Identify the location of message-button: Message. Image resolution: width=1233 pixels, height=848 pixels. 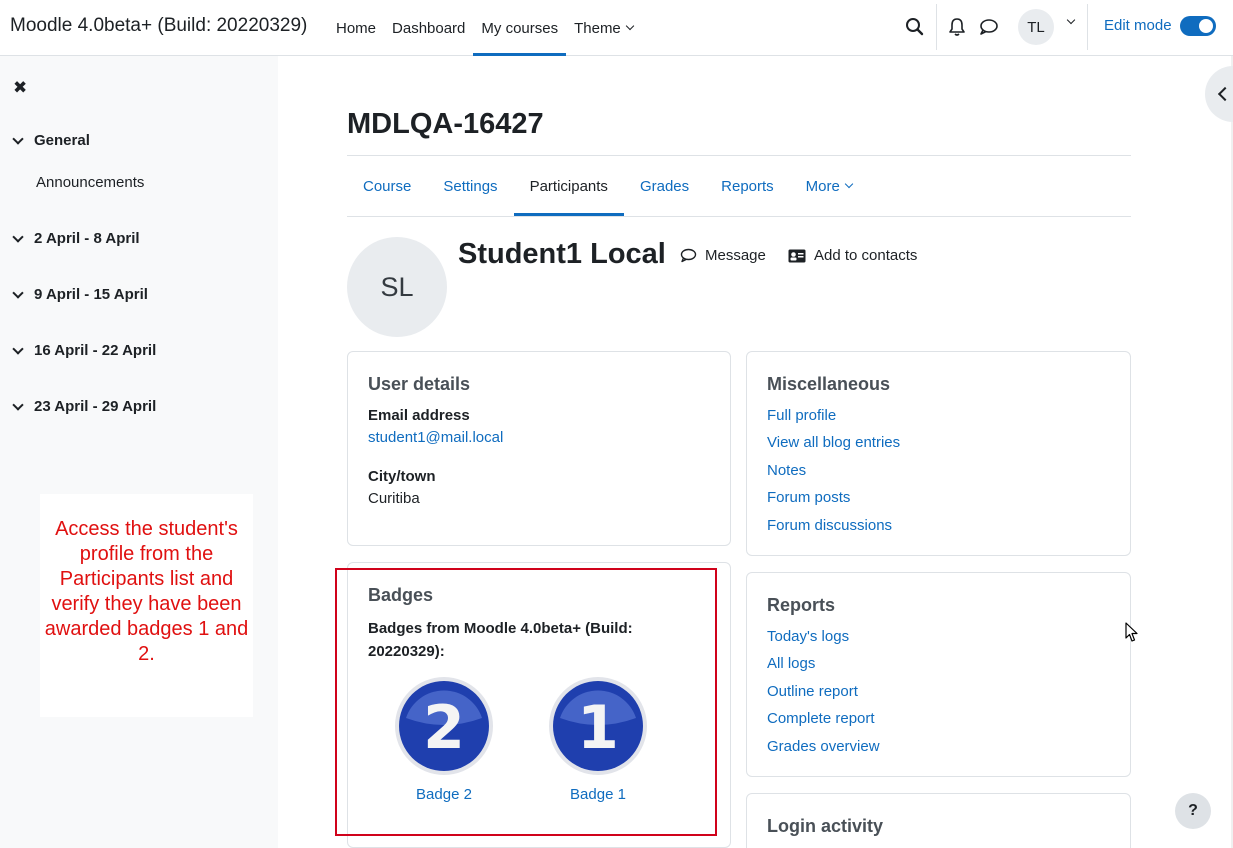
(723, 255).